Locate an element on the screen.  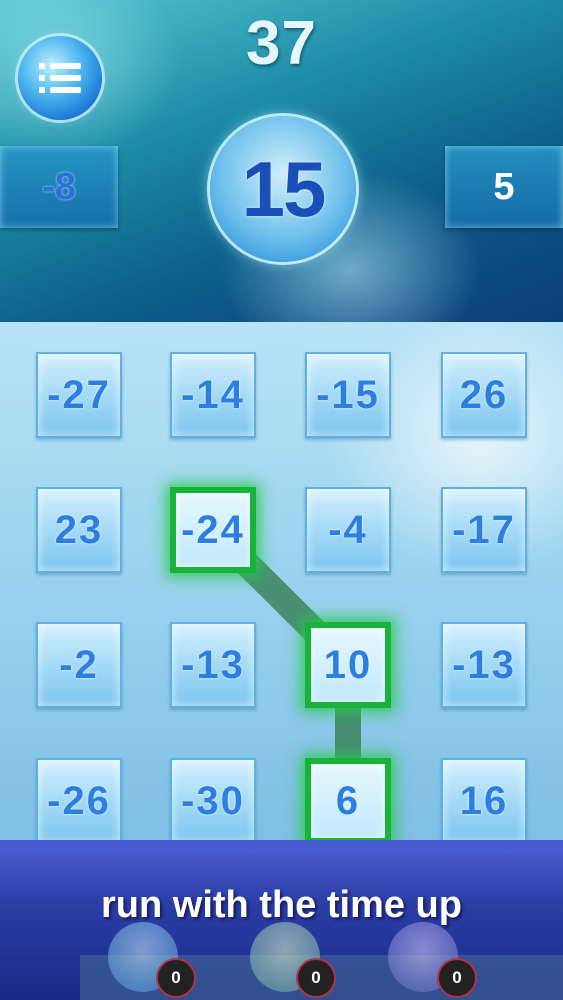
menu-button is located at coordinates (60, 78).